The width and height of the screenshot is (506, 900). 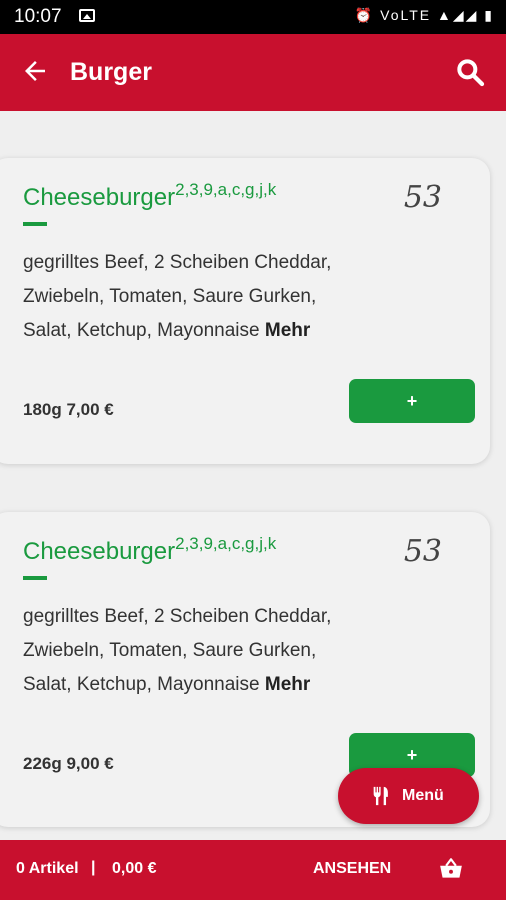 What do you see at coordinates (423, 795) in the screenshot?
I see `menu-label: Menü` at bounding box center [423, 795].